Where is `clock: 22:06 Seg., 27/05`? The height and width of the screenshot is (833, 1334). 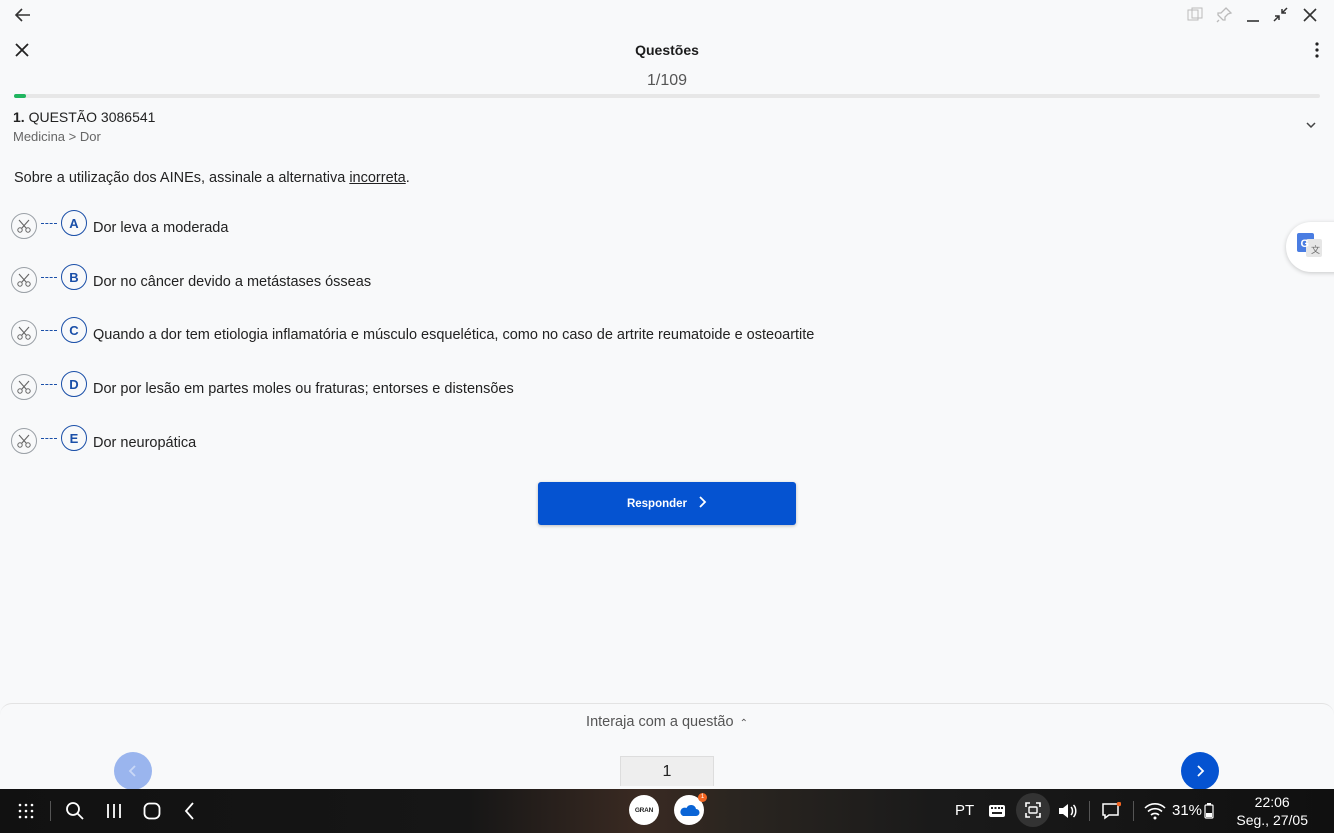
clock: 22:06 Seg., 27/05 is located at coordinates (1272, 811).